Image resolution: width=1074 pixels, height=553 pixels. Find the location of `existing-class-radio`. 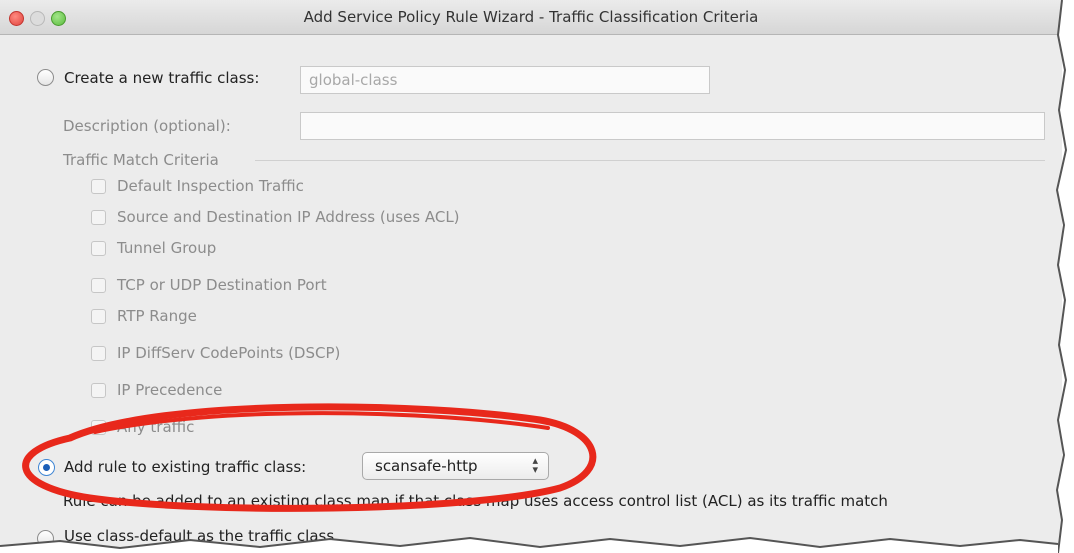

existing-class-radio is located at coordinates (46, 467).